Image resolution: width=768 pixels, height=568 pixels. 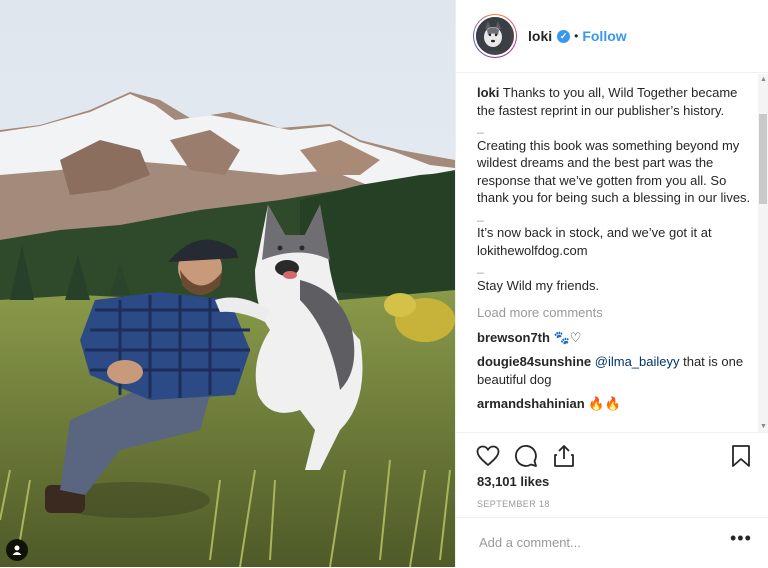 I want to click on scrollbar-thumb, so click(x=763, y=159).